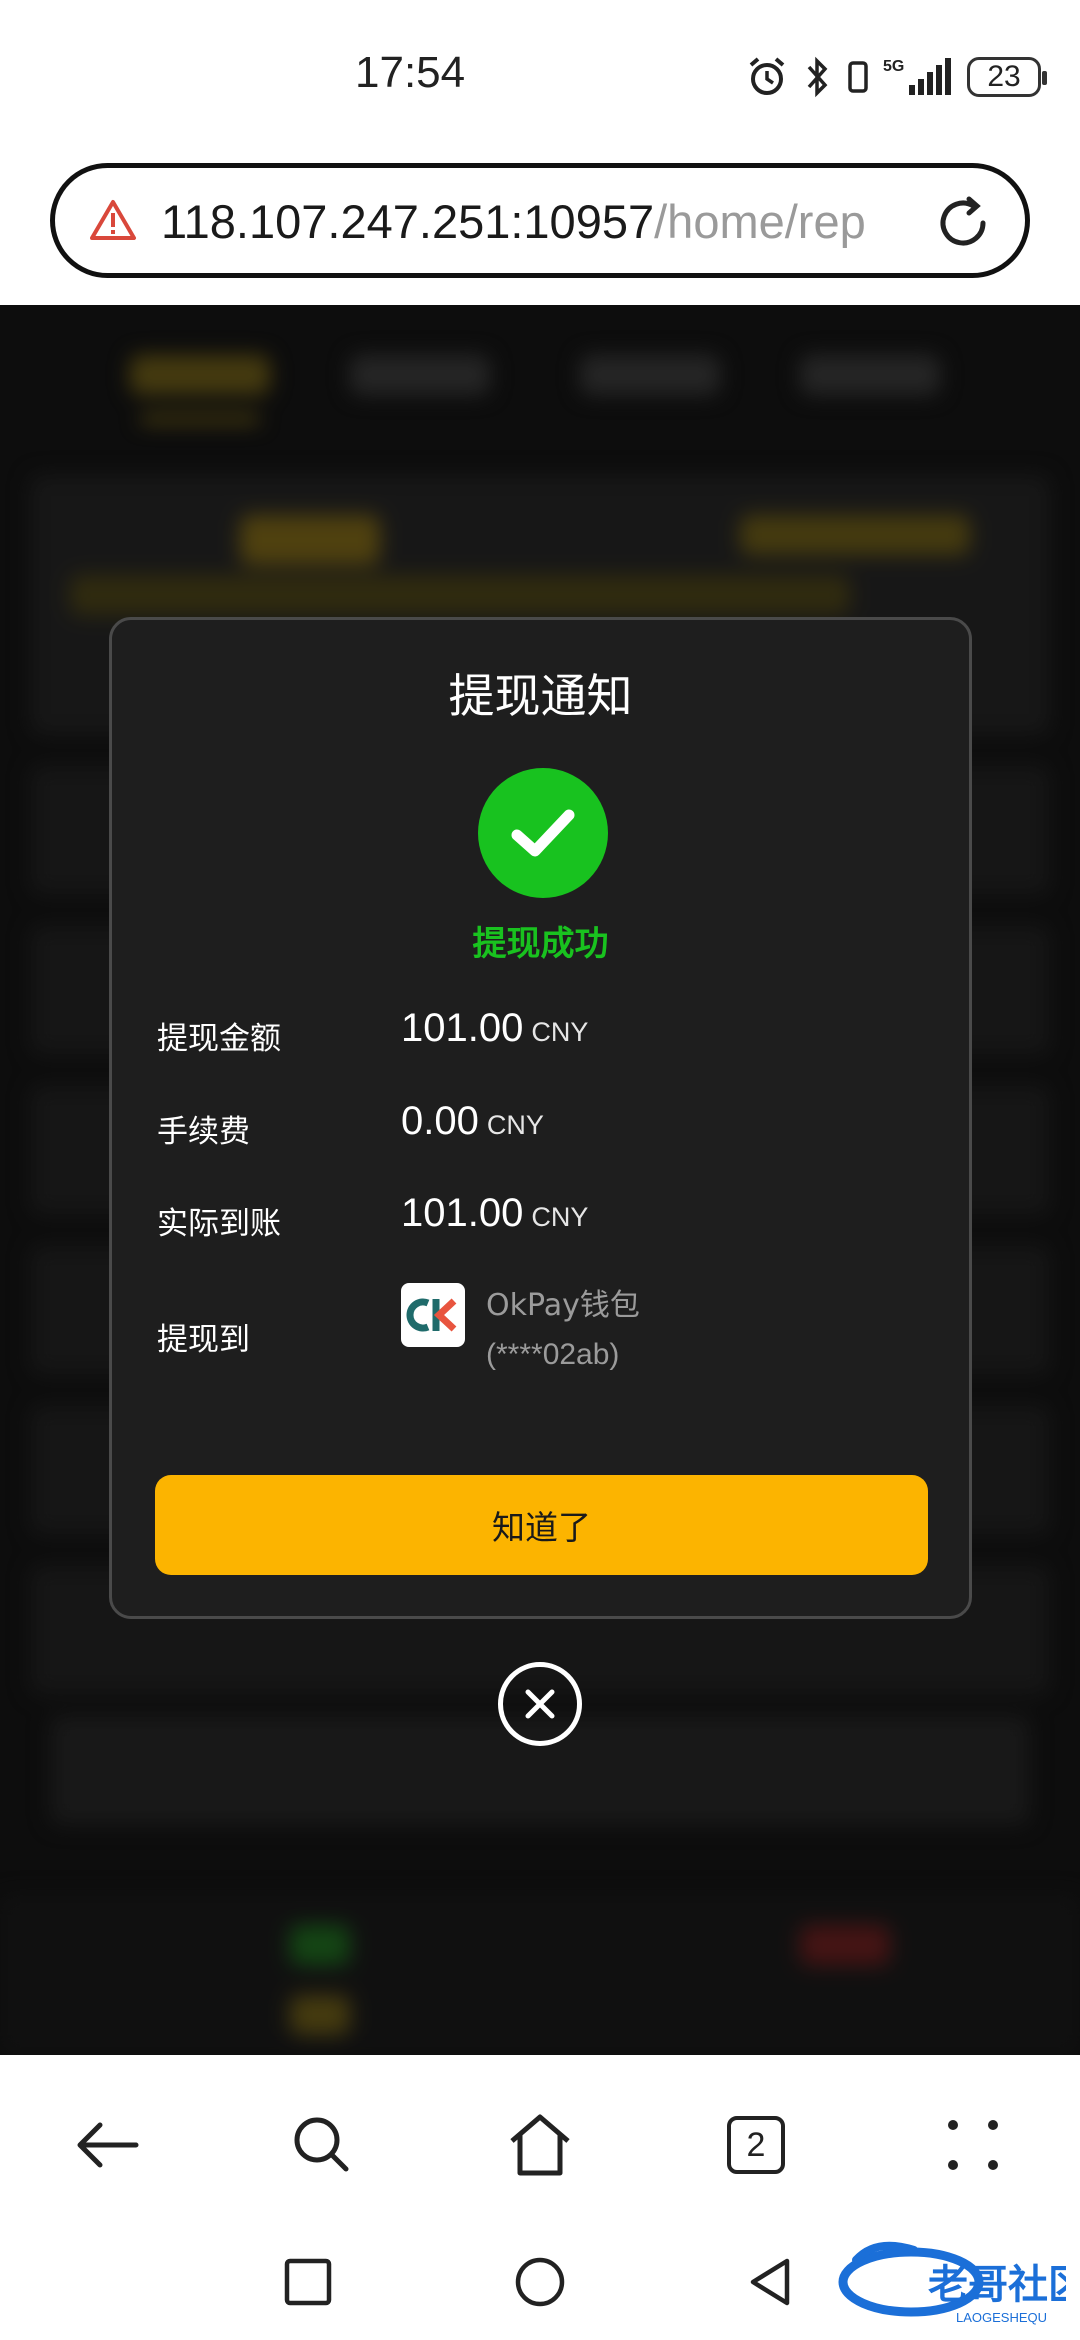 This screenshot has height=2340, width=1080. I want to click on watermark-subtext: LAOGESHEQU, so click(1001, 2317).